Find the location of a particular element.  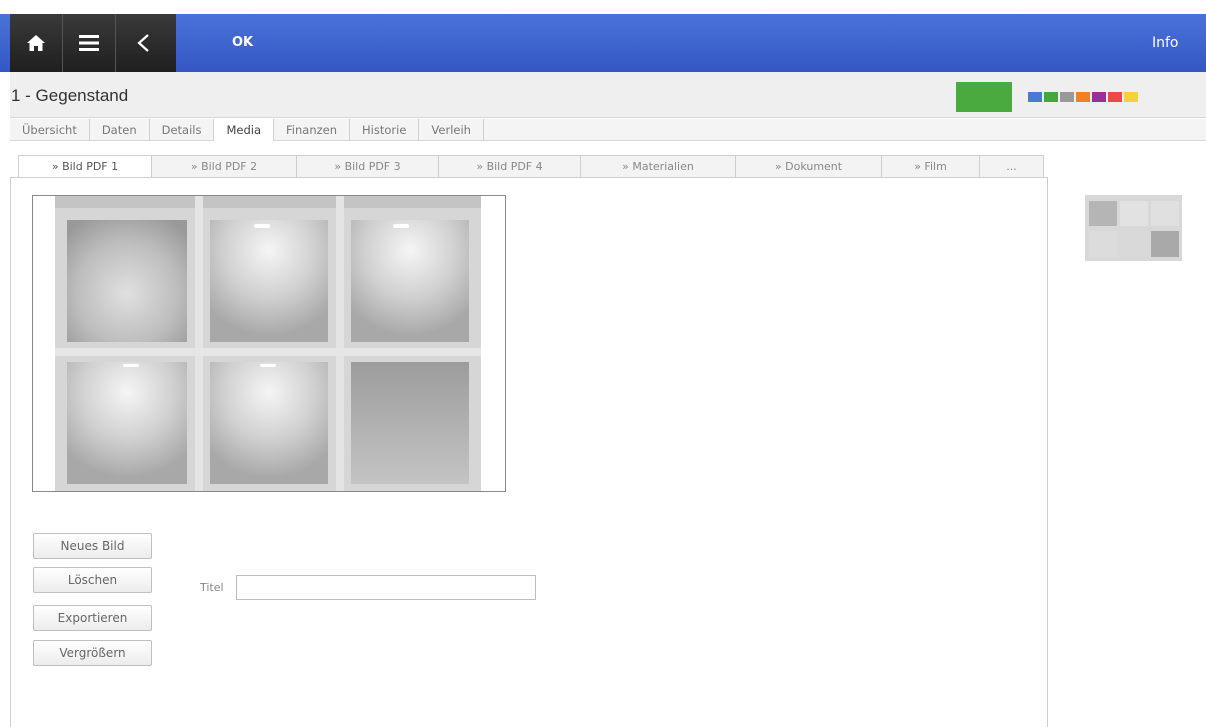

nav-button-group is located at coordinates (93, 43).